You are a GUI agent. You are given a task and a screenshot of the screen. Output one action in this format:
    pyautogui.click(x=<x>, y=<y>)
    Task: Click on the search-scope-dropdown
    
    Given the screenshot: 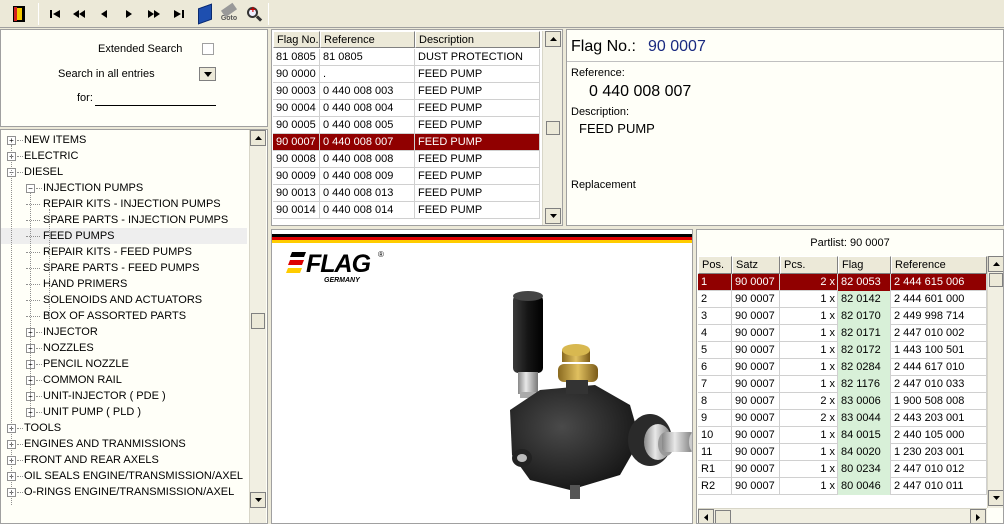 What is the action you would take?
    pyautogui.click(x=207, y=74)
    